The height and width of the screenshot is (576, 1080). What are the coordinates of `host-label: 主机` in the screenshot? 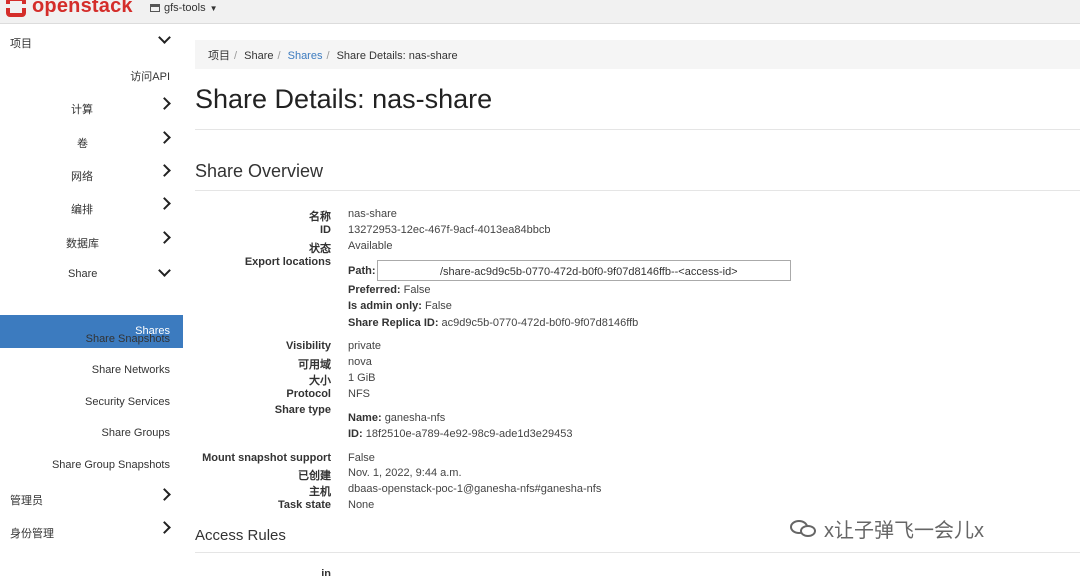 It's located at (320, 492).